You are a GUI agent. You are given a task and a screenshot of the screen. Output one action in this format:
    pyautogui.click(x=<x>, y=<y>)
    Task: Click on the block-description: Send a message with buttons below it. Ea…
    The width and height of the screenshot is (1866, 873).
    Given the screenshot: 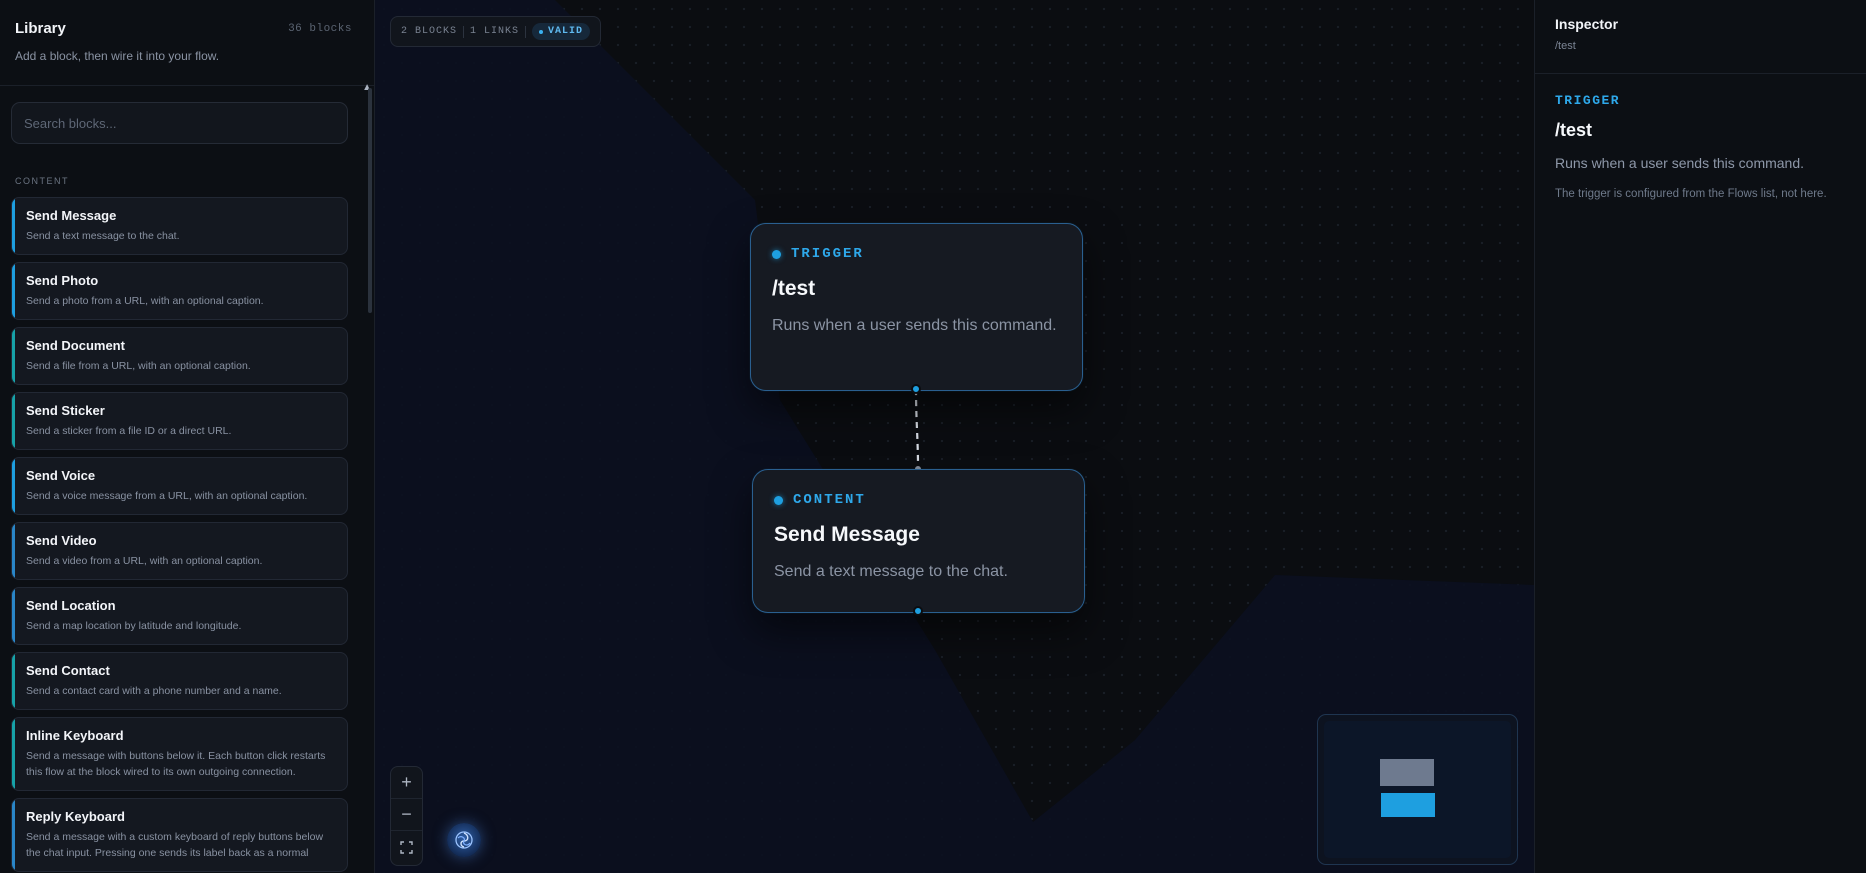 What is the action you would take?
    pyautogui.click(x=176, y=764)
    